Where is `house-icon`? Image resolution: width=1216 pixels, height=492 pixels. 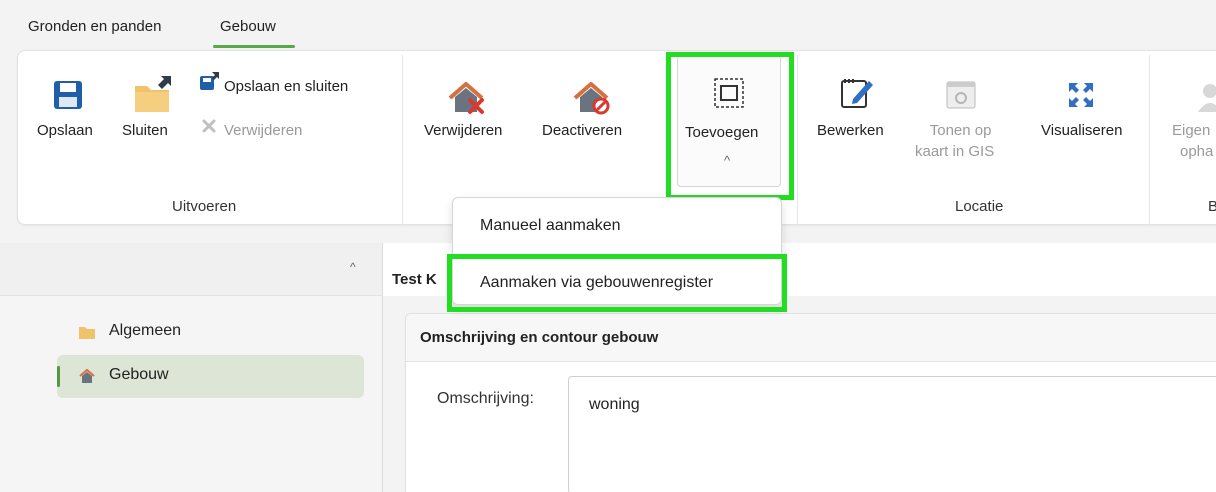 house-icon is located at coordinates (87, 378).